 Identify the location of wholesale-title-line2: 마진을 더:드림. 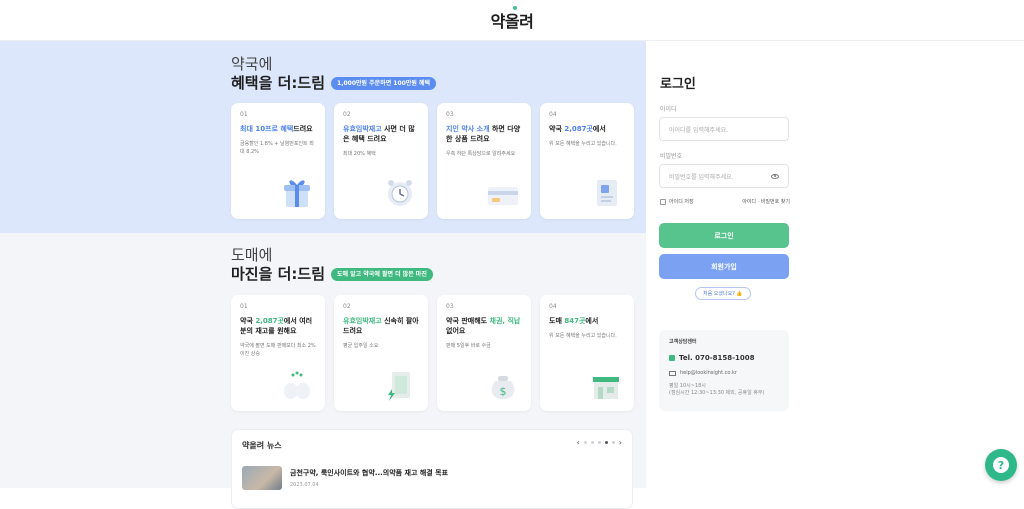
(278, 274).